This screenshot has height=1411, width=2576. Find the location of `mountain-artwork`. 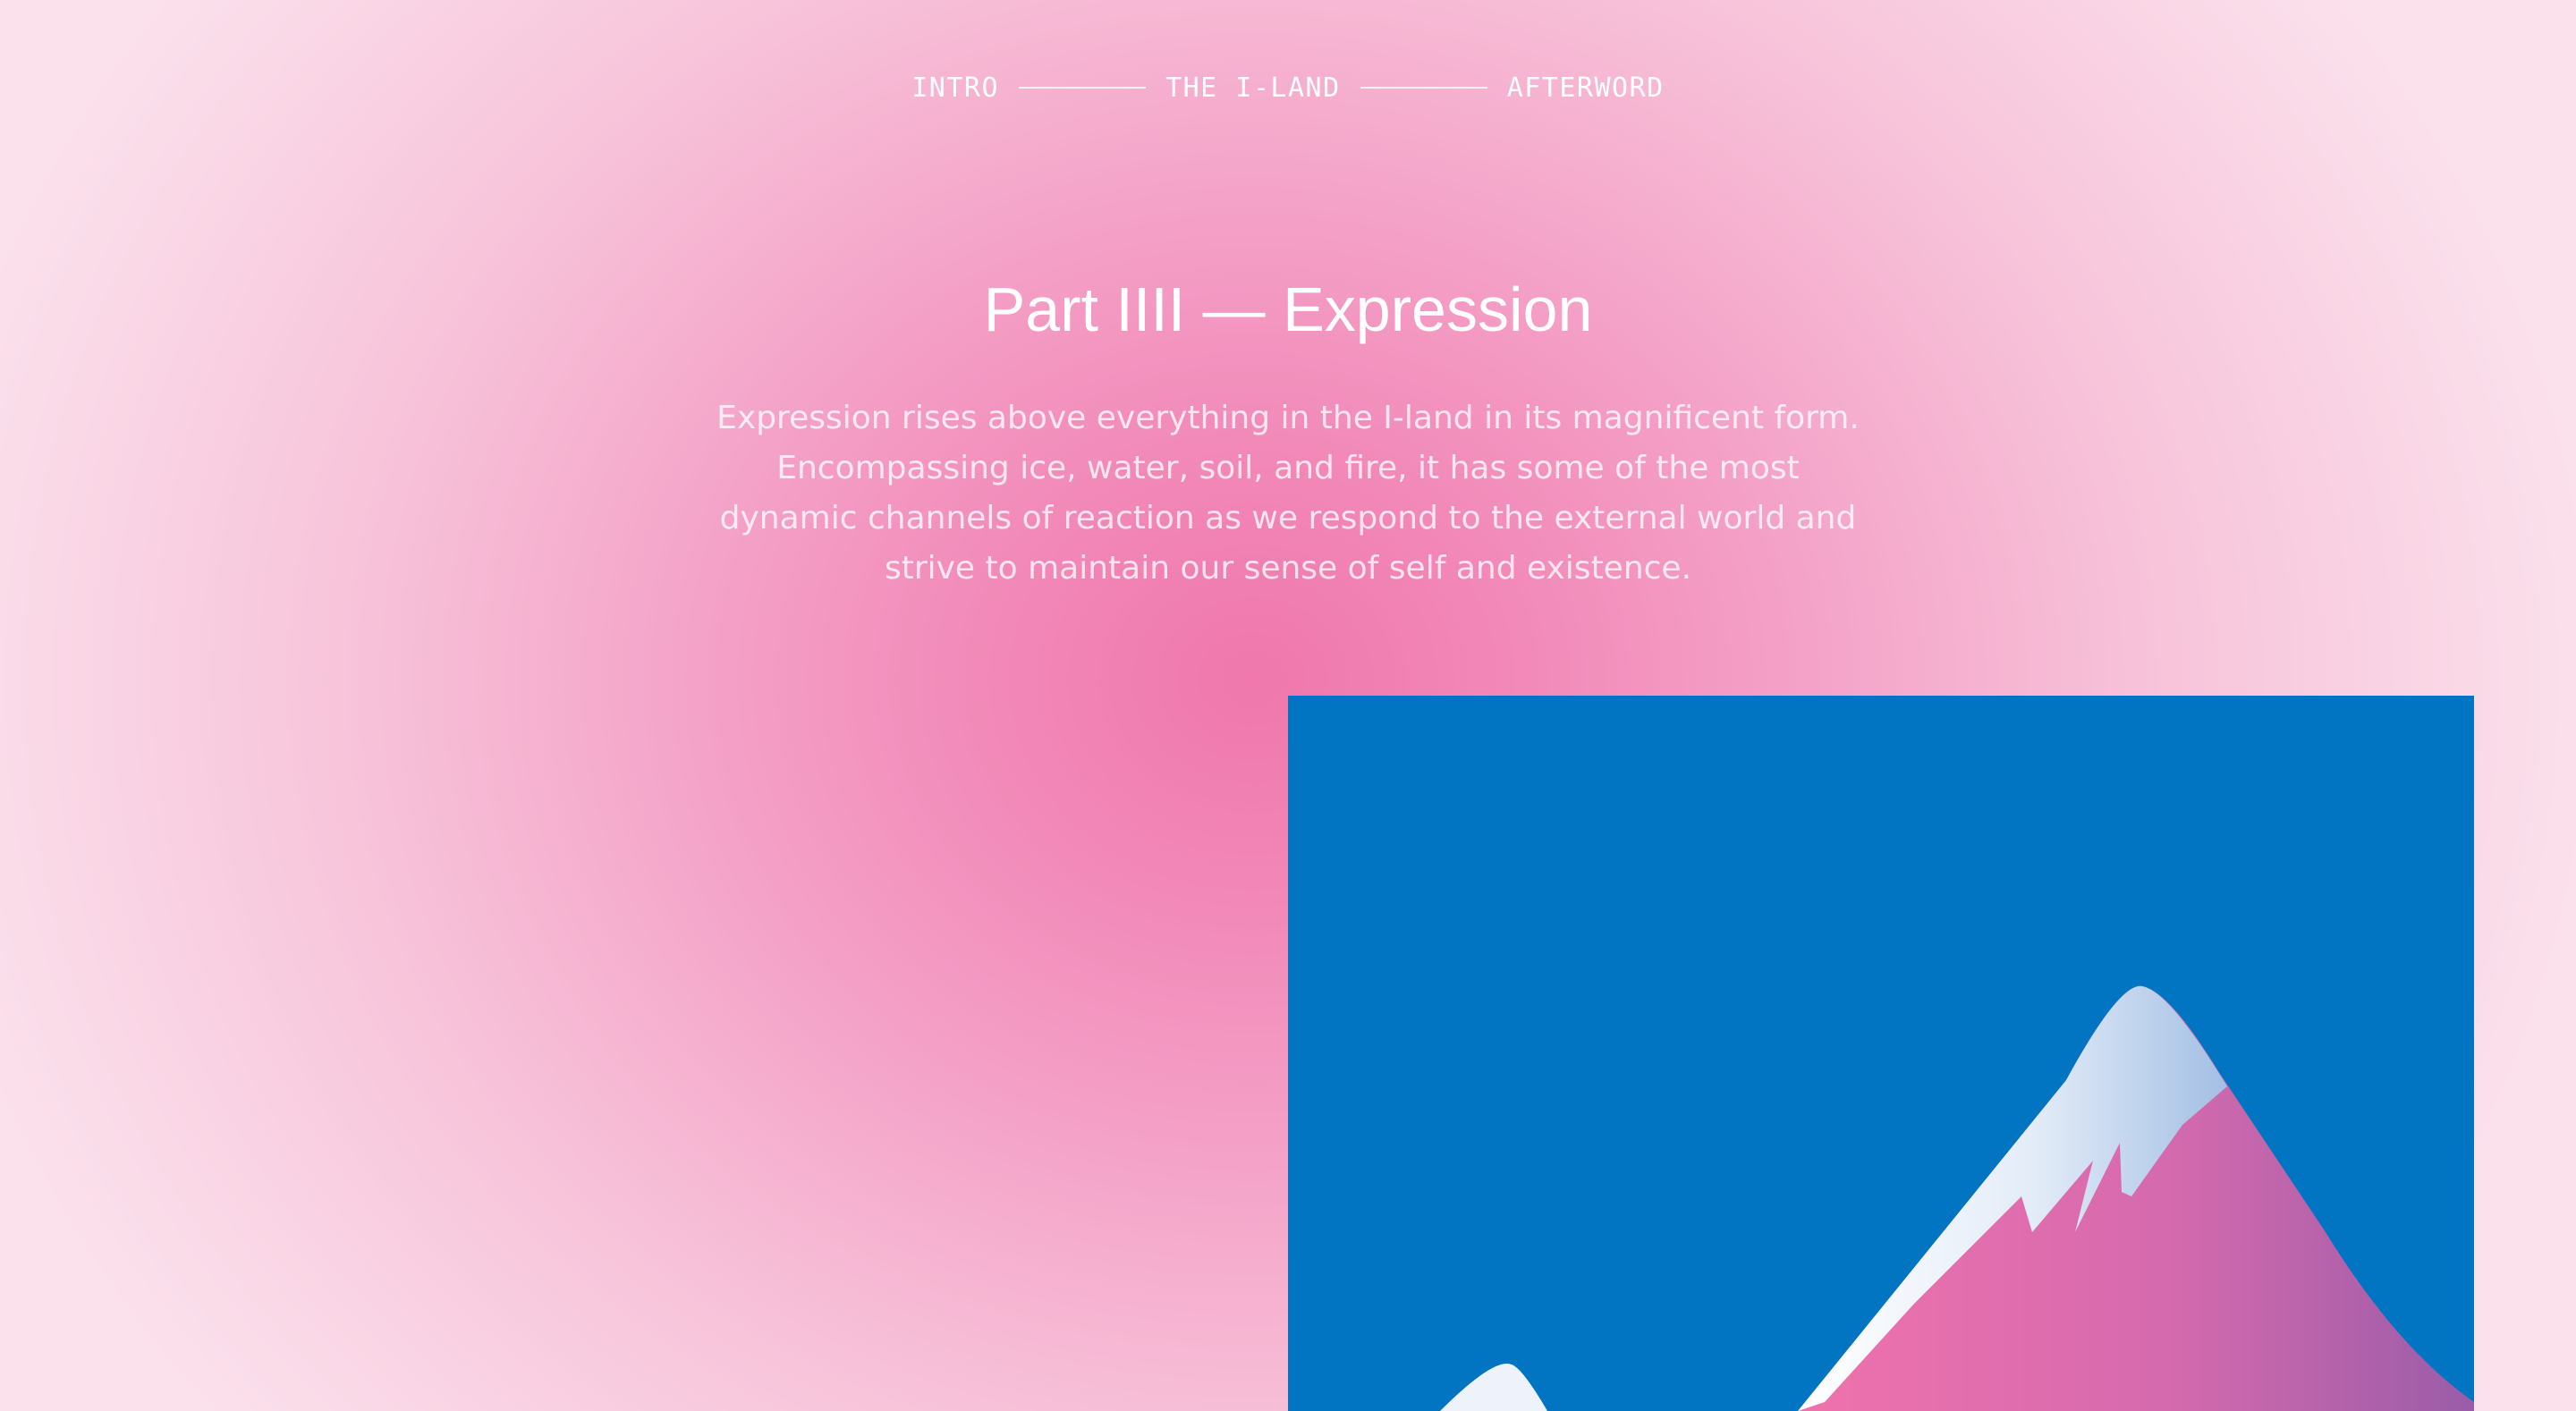

mountain-artwork is located at coordinates (1957, 1198).